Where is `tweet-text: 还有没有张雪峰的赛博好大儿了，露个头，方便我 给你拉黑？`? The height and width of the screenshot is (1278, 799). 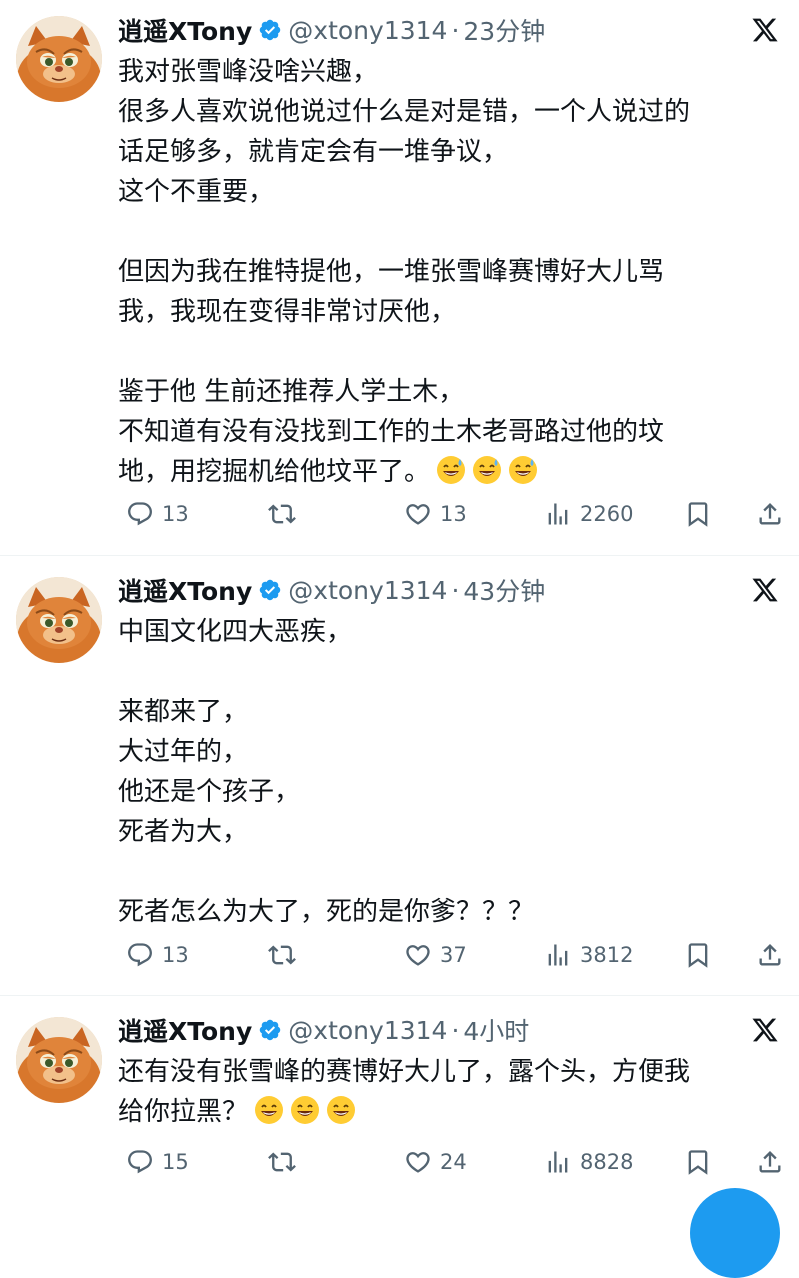 tweet-text: 还有没有张雪峰的赛博好大儿了，露个头，方便我 给你拉黑？ is located at coordinates (448, 1092).